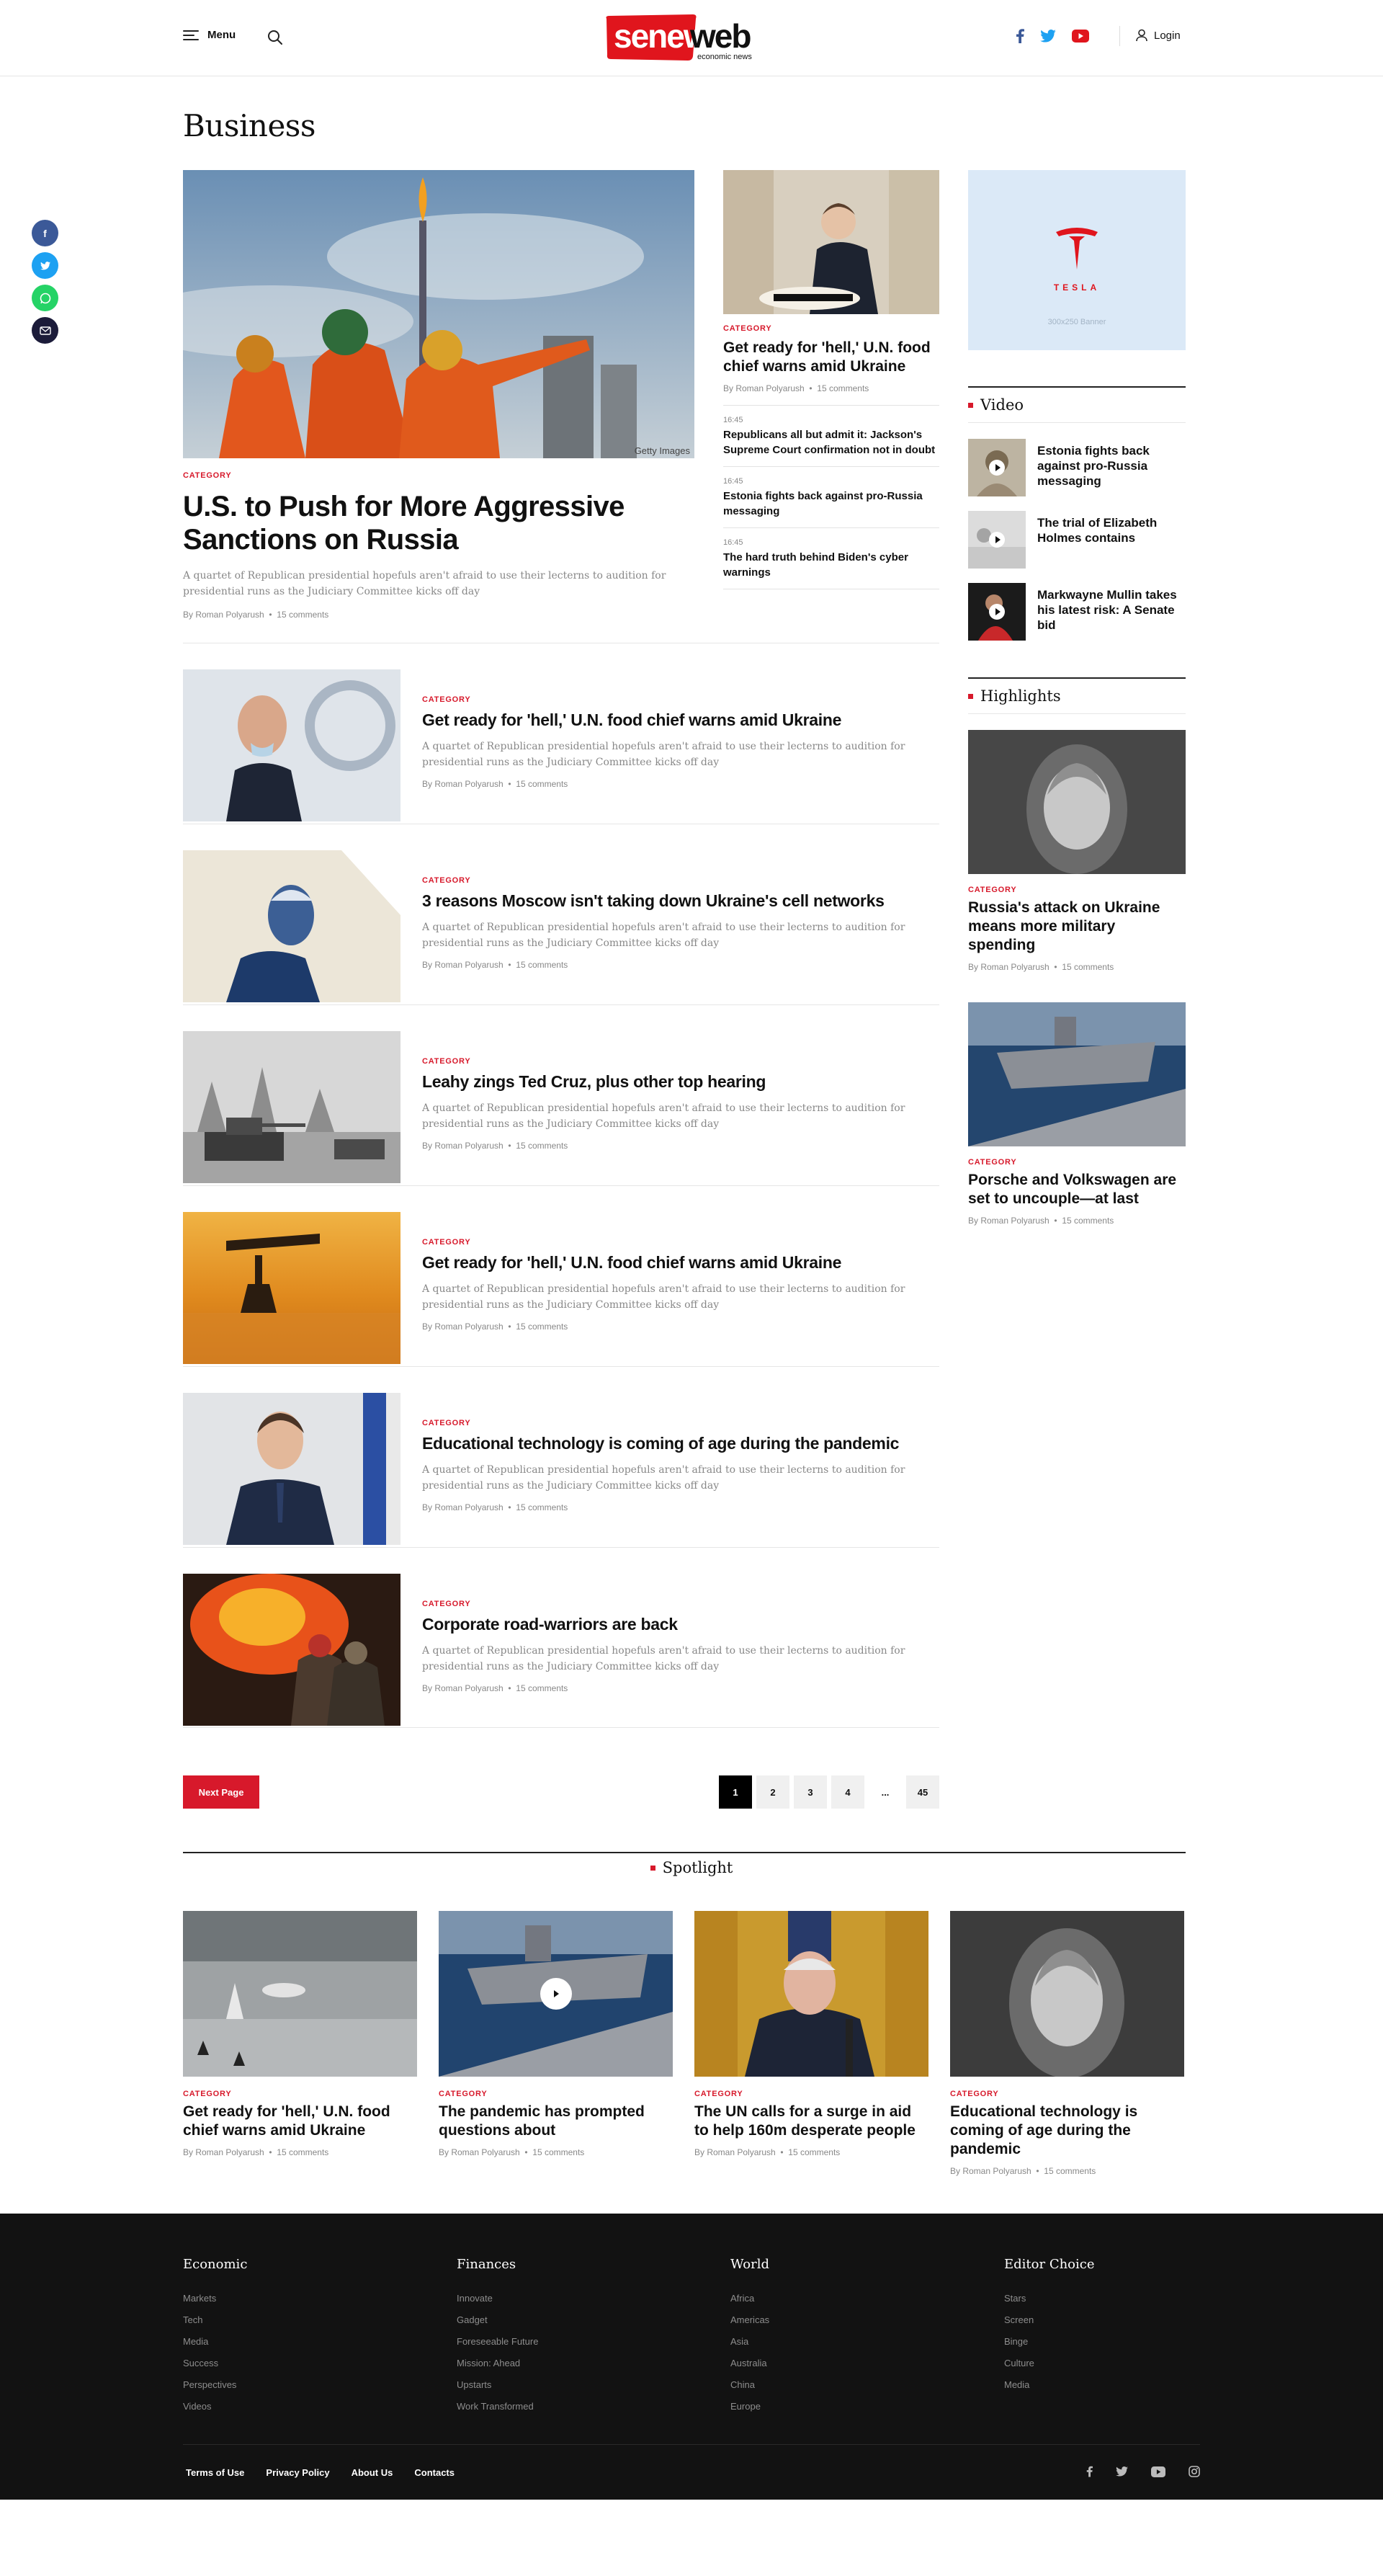 This screenshot has width=1383, height=2576. Describe the element at coordinates (1077, 260) in the screenshot. I see `ad-banner: TESLA 300x250 Banner` at that location.